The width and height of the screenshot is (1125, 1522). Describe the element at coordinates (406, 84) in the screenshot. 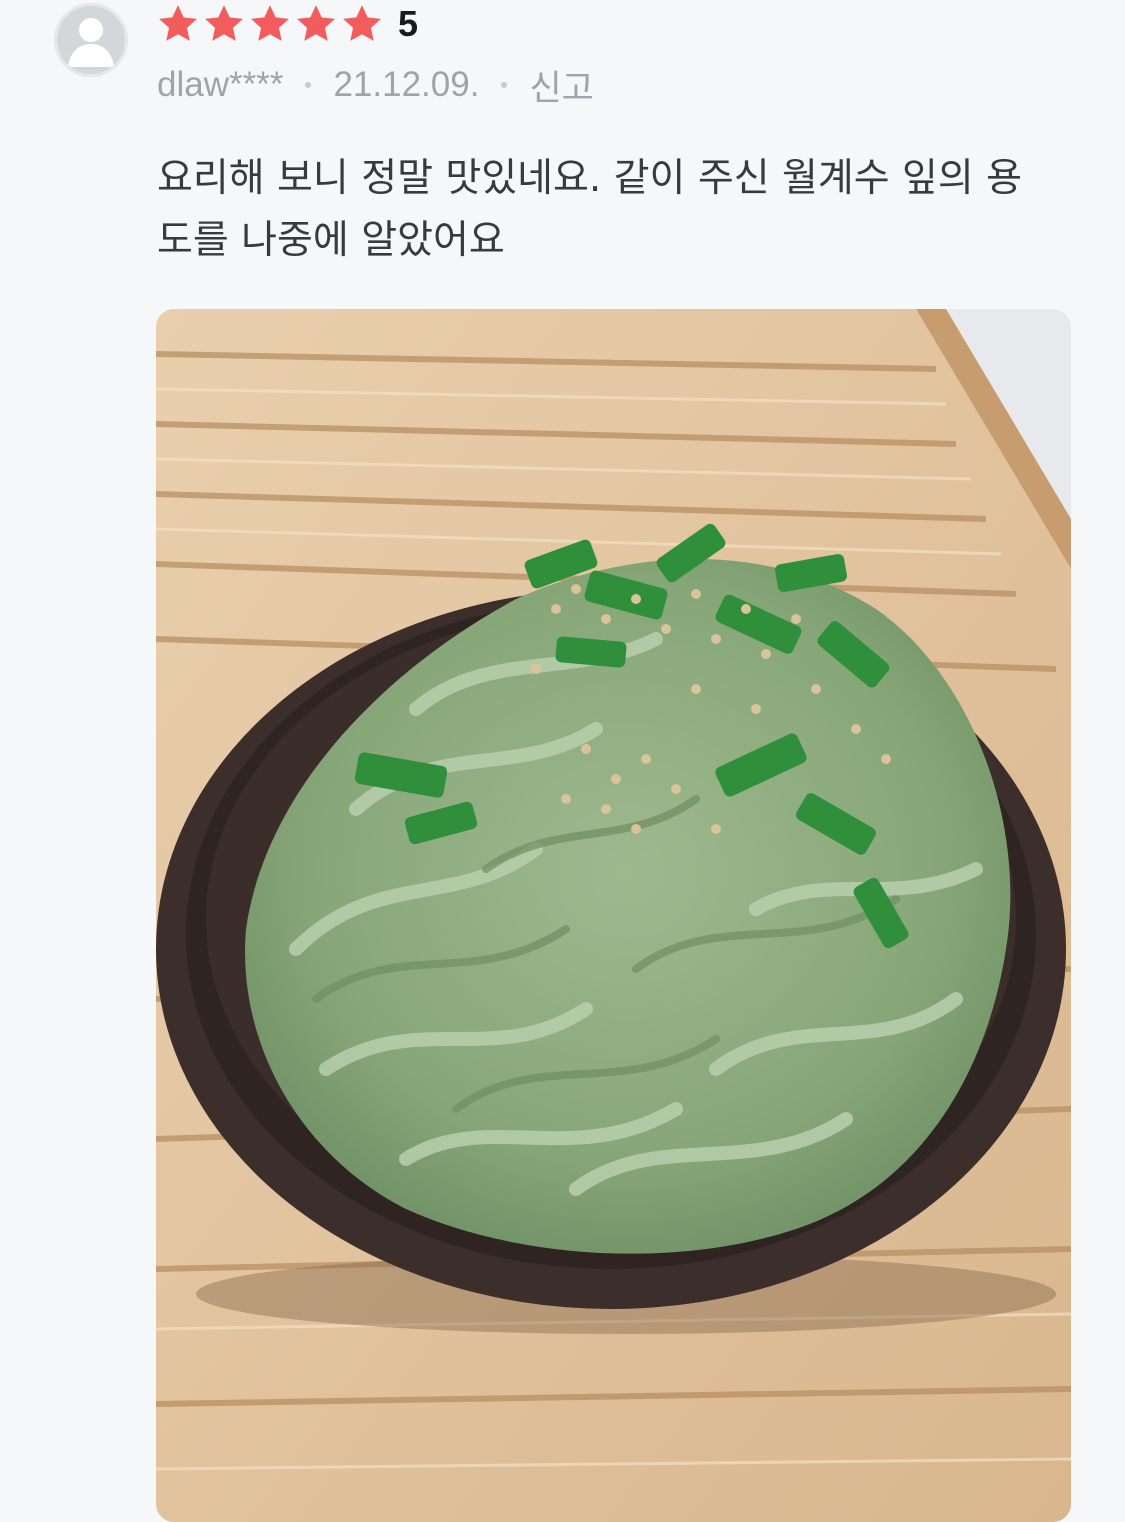

I see `review-date: 21.12.09.` at that location.